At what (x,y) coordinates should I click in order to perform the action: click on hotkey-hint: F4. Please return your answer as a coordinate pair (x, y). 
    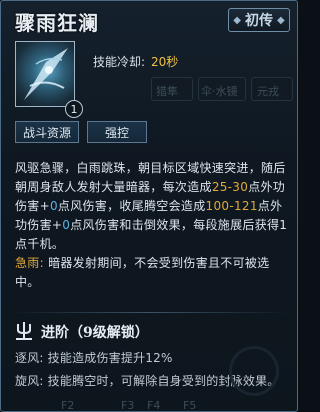
    Looking at the image, I should click on (154, 405).